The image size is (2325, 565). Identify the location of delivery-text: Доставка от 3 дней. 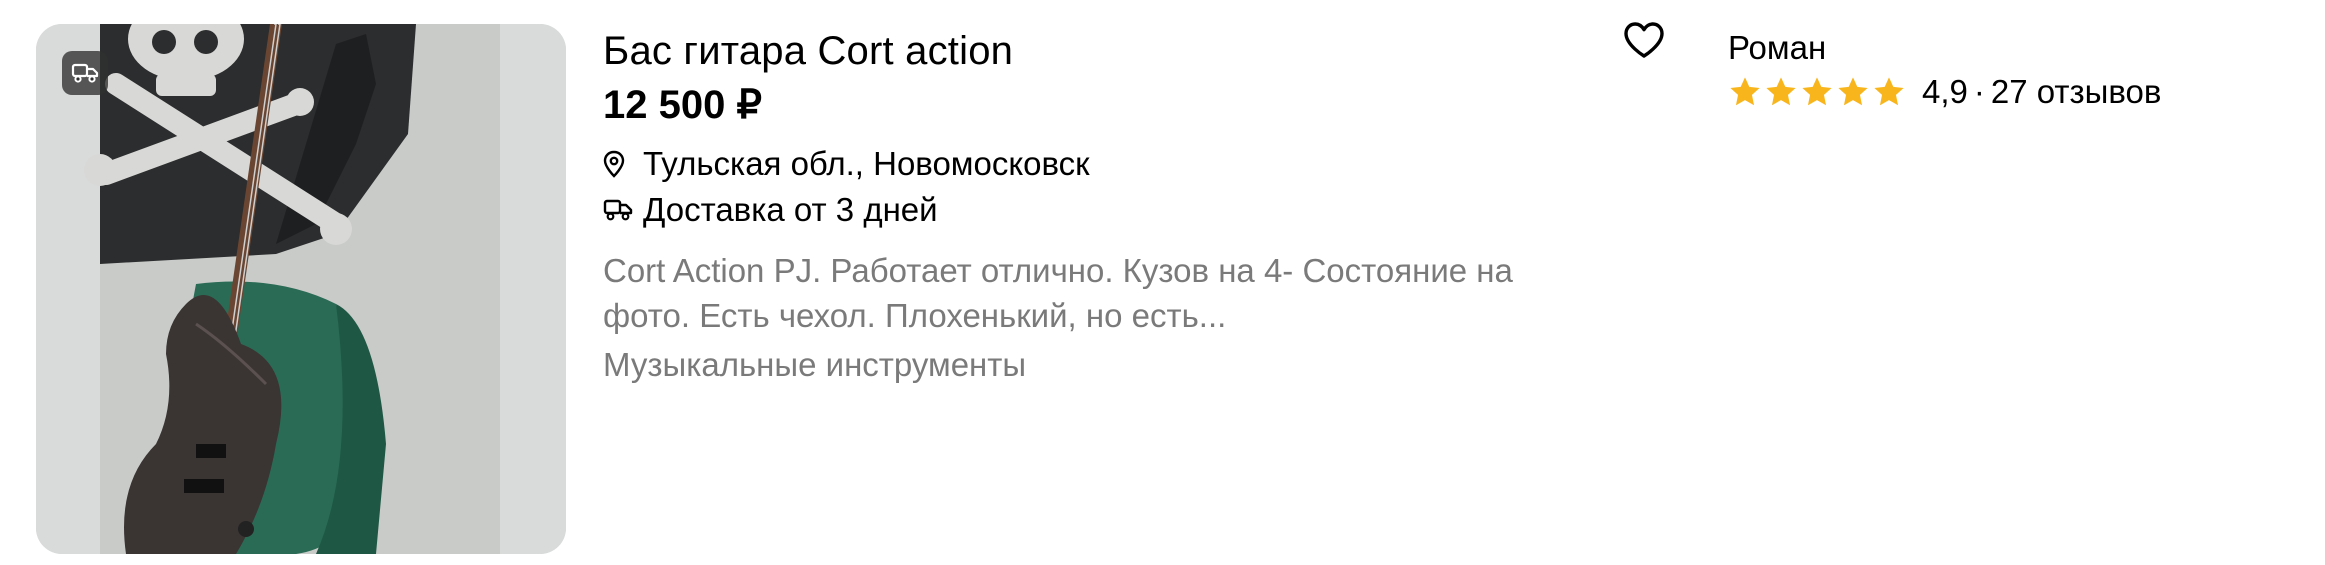
(790, 209).